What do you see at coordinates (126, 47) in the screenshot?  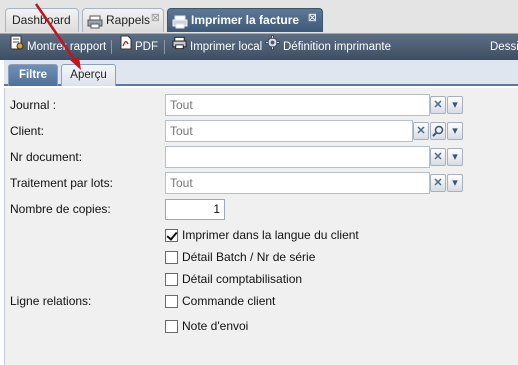 I see `pdf-icon` at bounding box center [126, 47].